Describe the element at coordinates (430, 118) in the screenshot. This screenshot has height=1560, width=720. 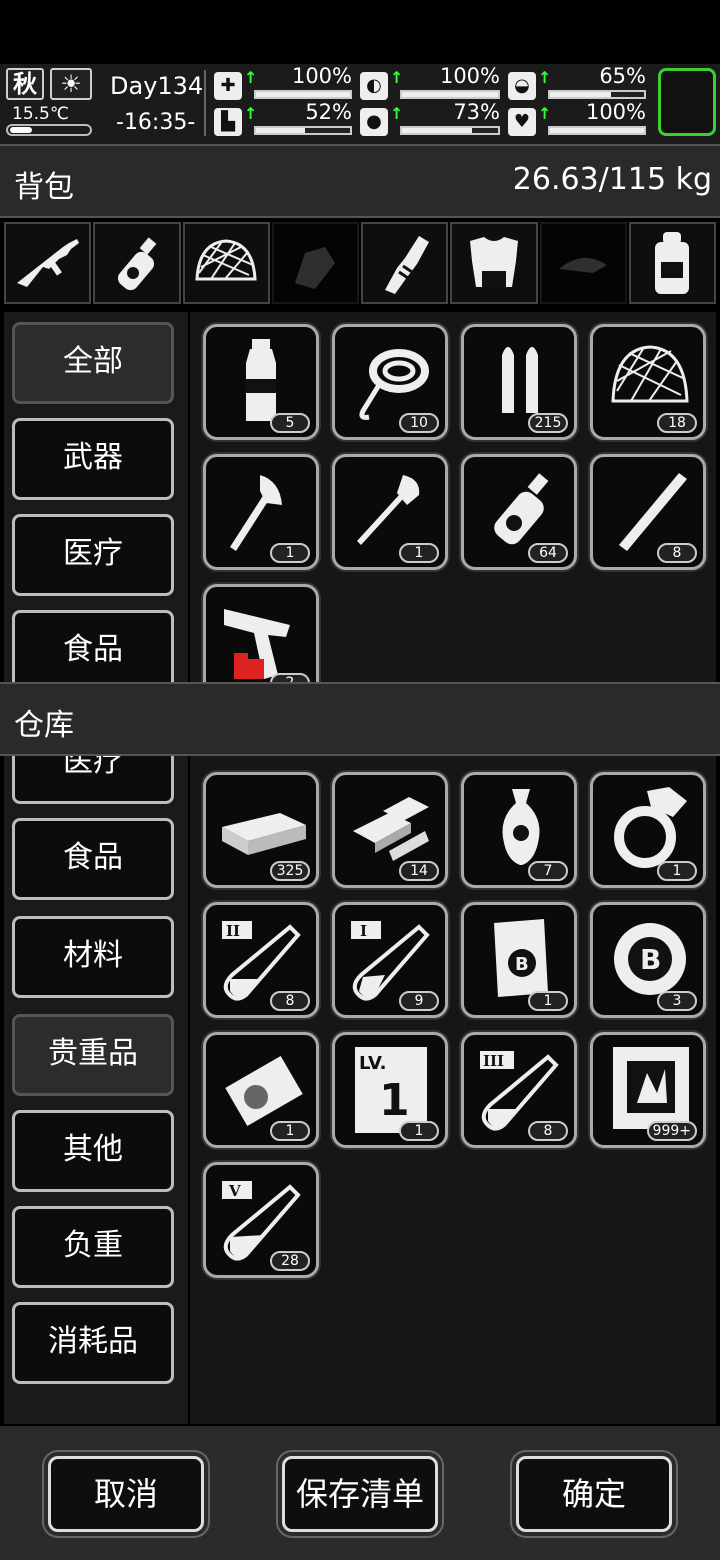
I see `stat-thirst: ● ↑ 73%` at that location.